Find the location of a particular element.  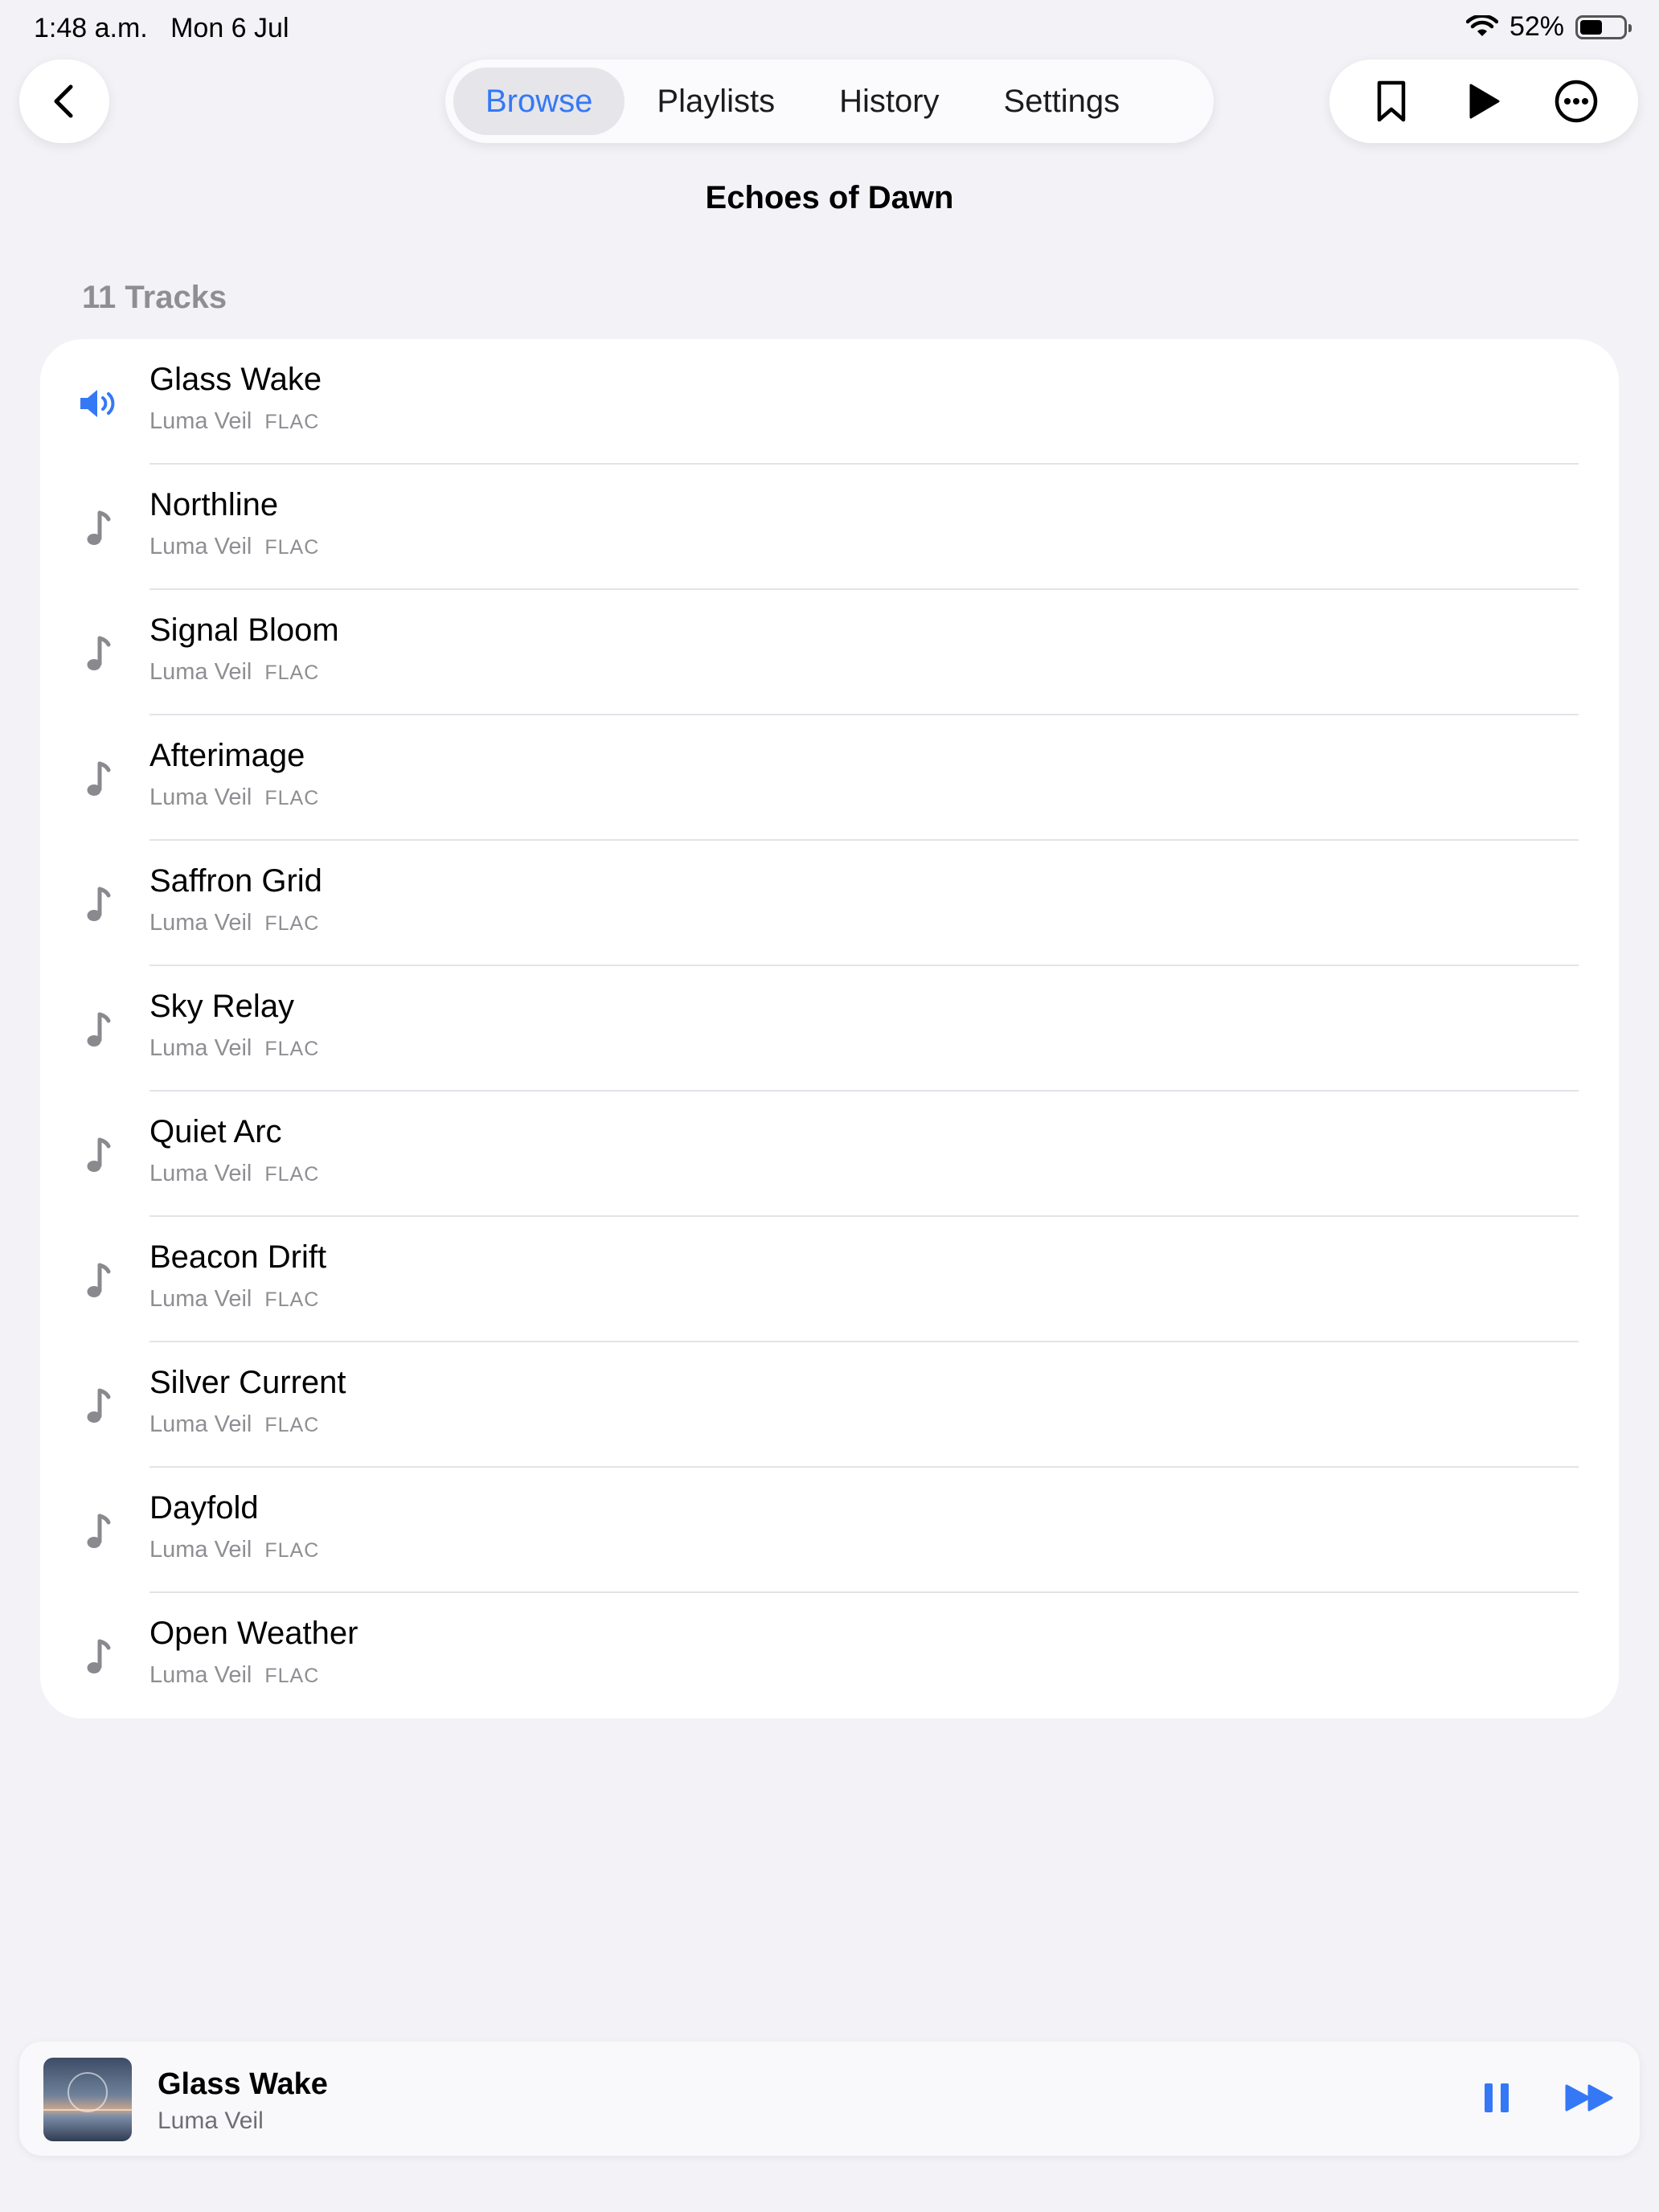

track-row: Beacon Drift Luma Veil FLAC is located at coordinates (829, 1279).